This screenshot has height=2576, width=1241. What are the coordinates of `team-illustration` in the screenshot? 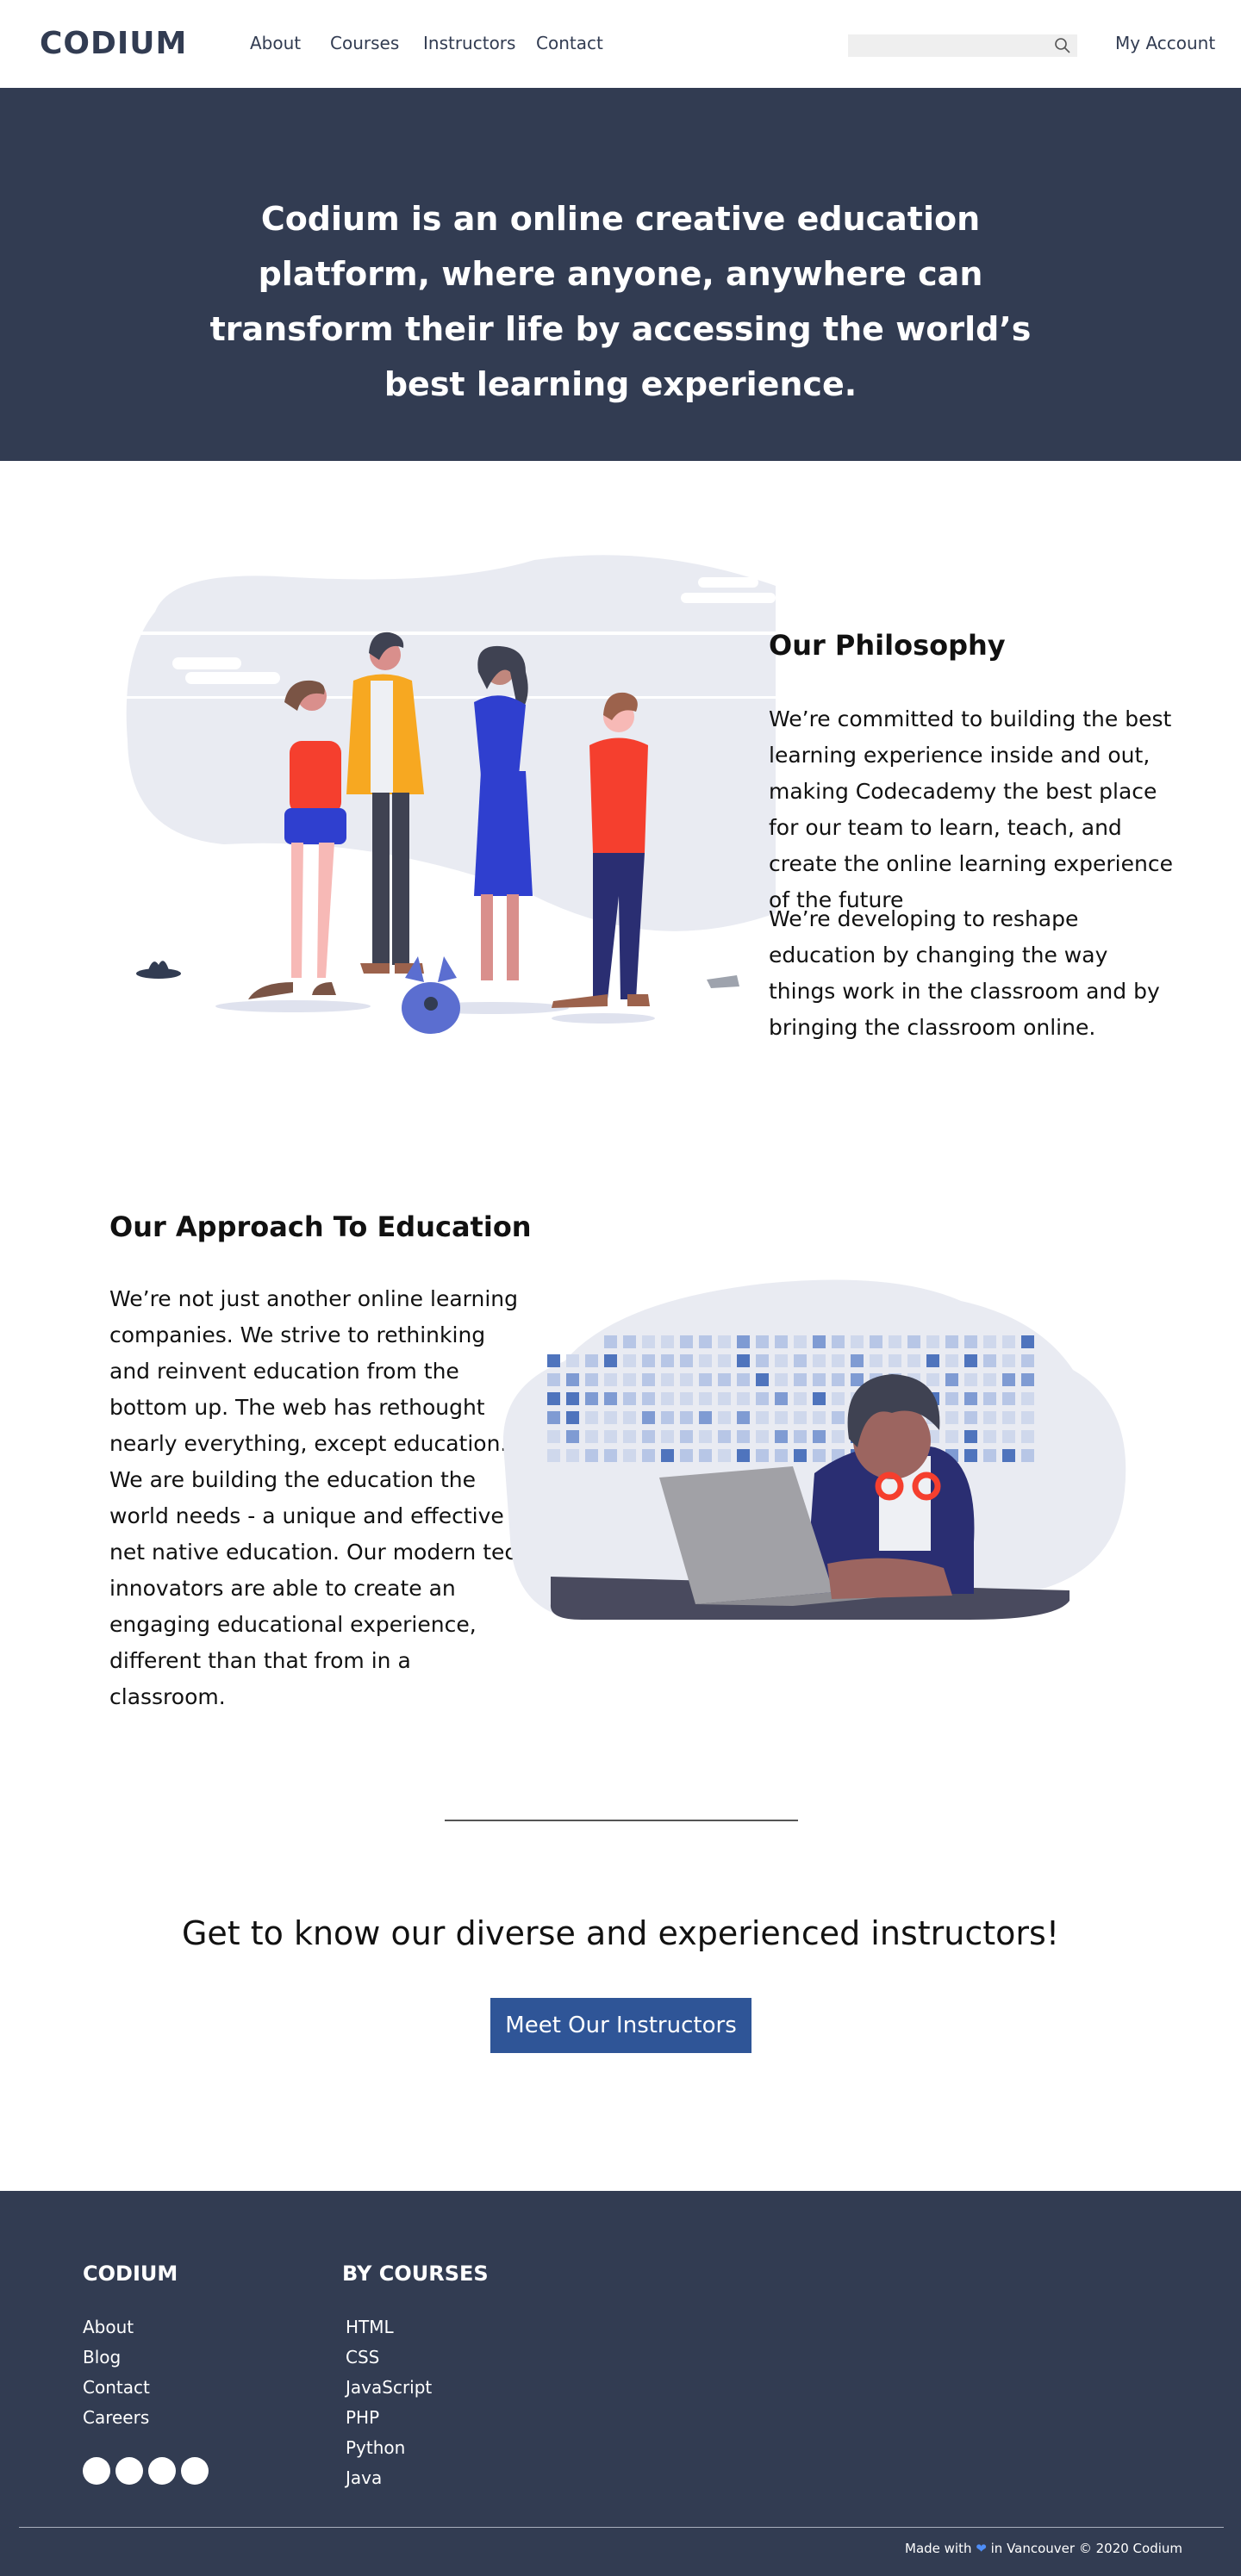 It's located at (453, 795).